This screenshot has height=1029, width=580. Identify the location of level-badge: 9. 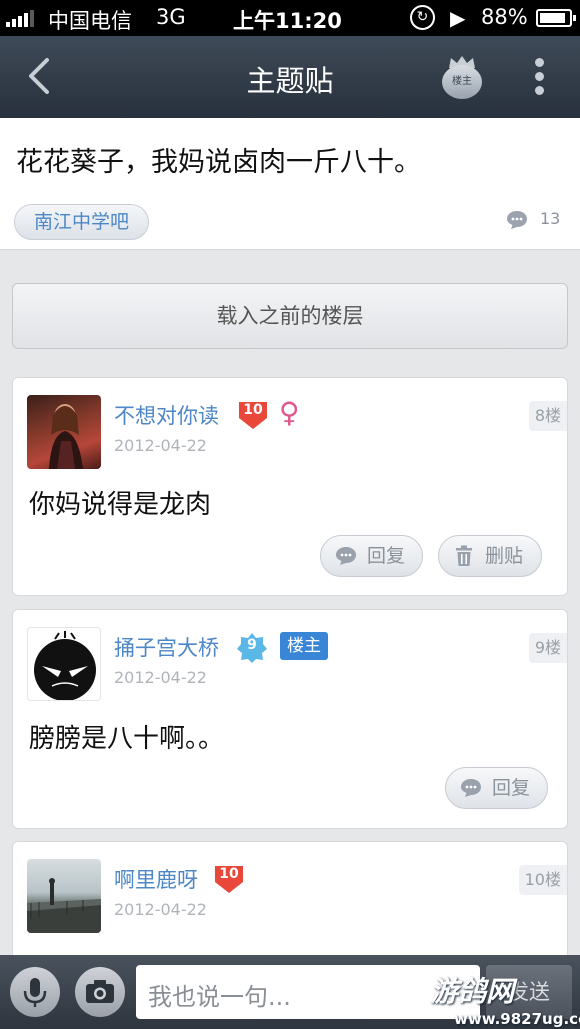
(252, 647).